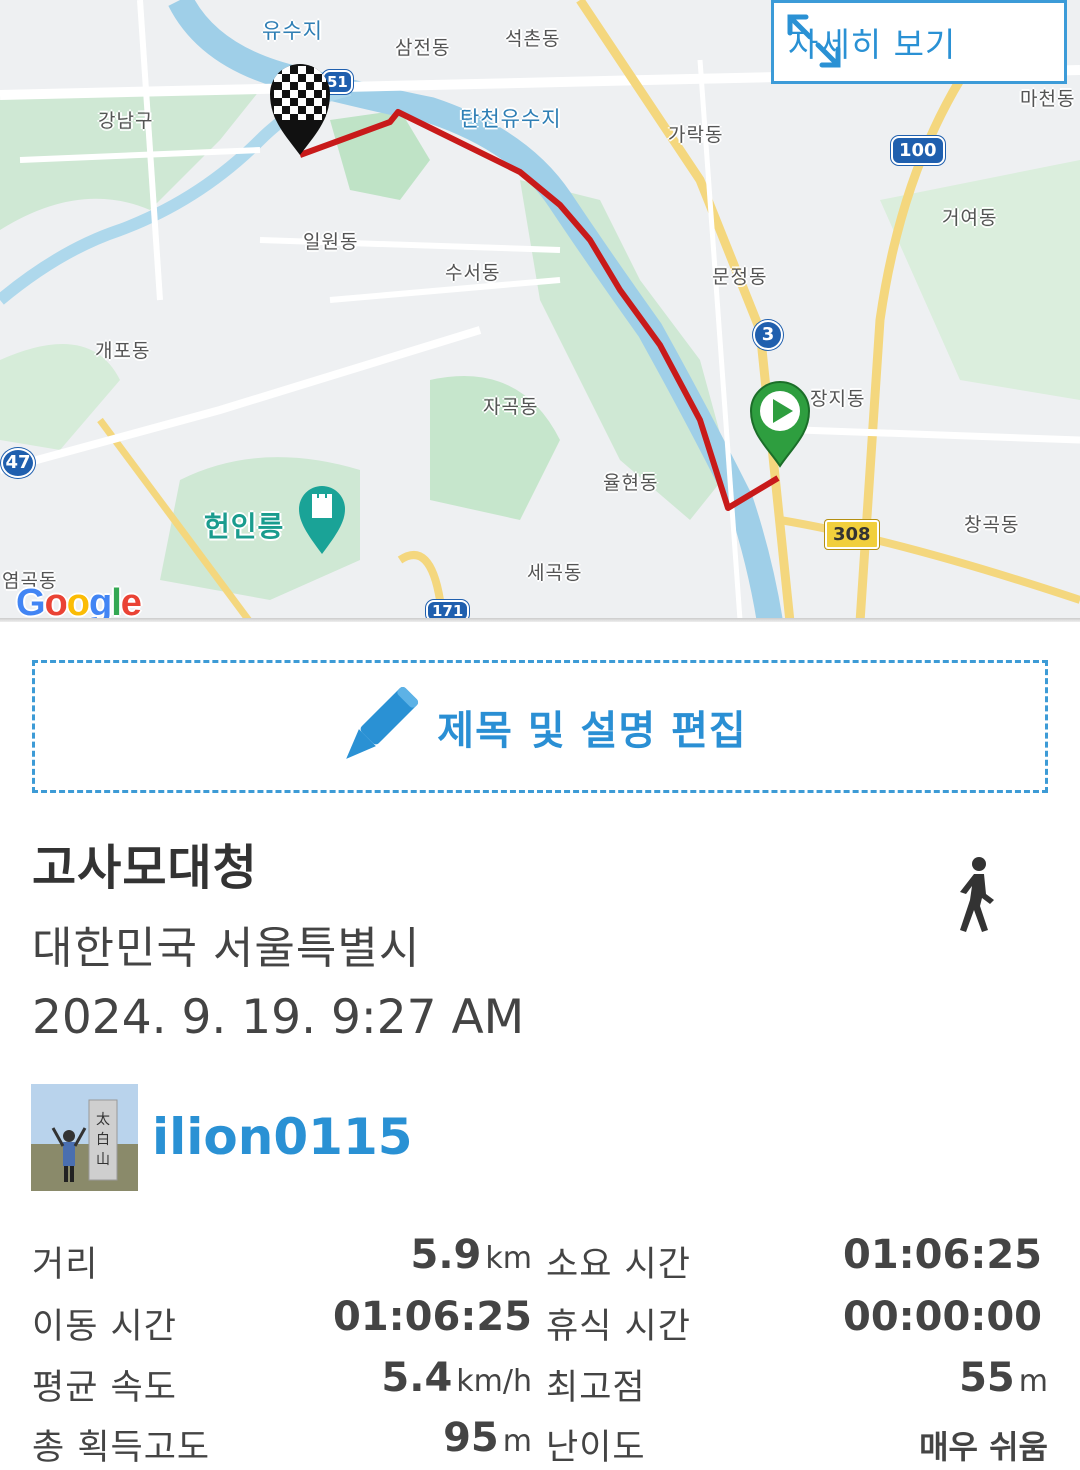 This screenshot has height=1470, width=1080. Describe the element at coordinates (596, 1448) in the screenshot. I see `stat-label-difficulty: 난이도` at that location.